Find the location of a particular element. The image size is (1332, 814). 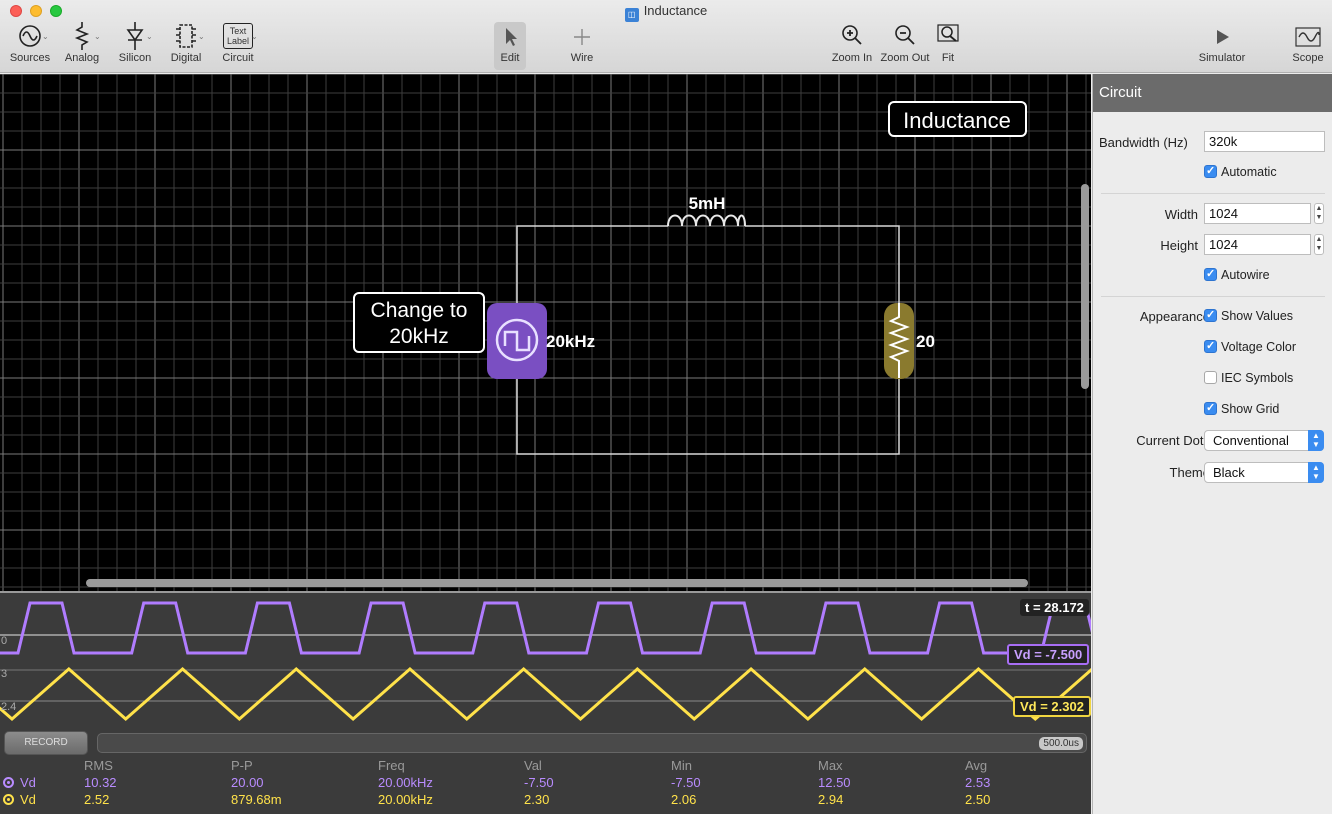

note-label-line1: Change to is located at coordinates (419, 310).